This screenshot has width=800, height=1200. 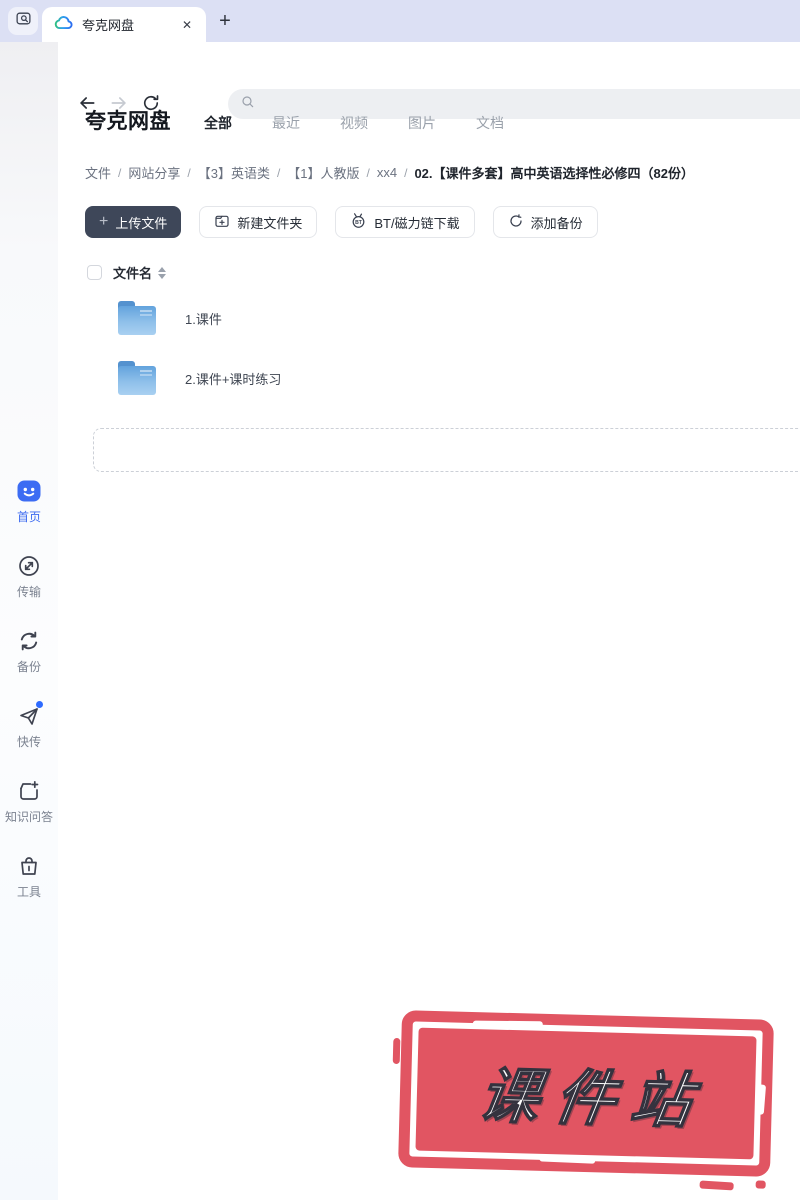 I want to click on quick-send-icon, so click(x=29, y=715).